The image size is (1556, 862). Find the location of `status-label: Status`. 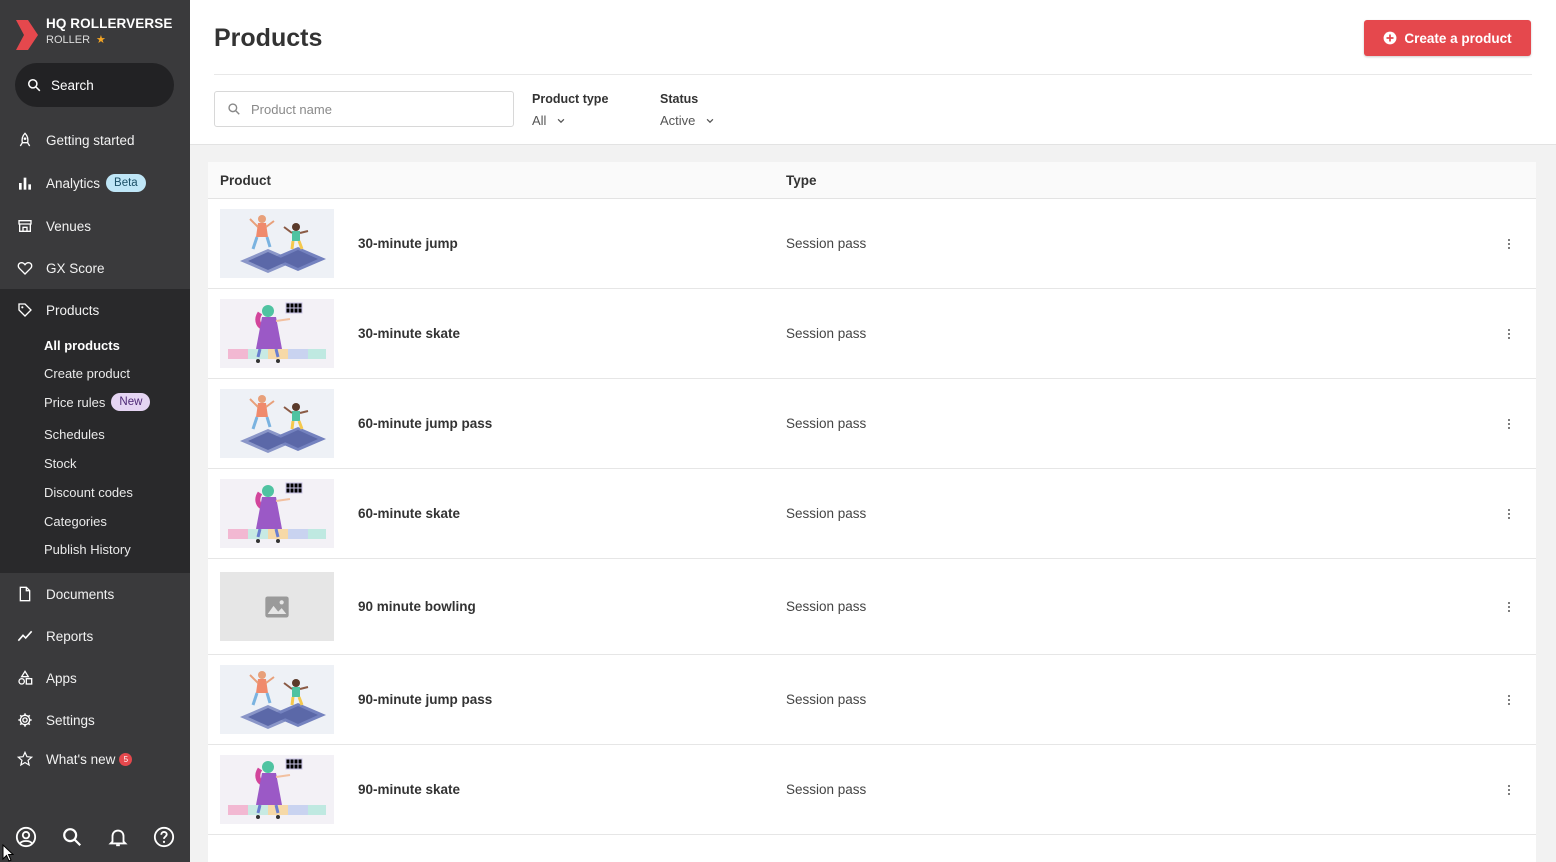

status-label: Status is located at coordinates (679, 99).